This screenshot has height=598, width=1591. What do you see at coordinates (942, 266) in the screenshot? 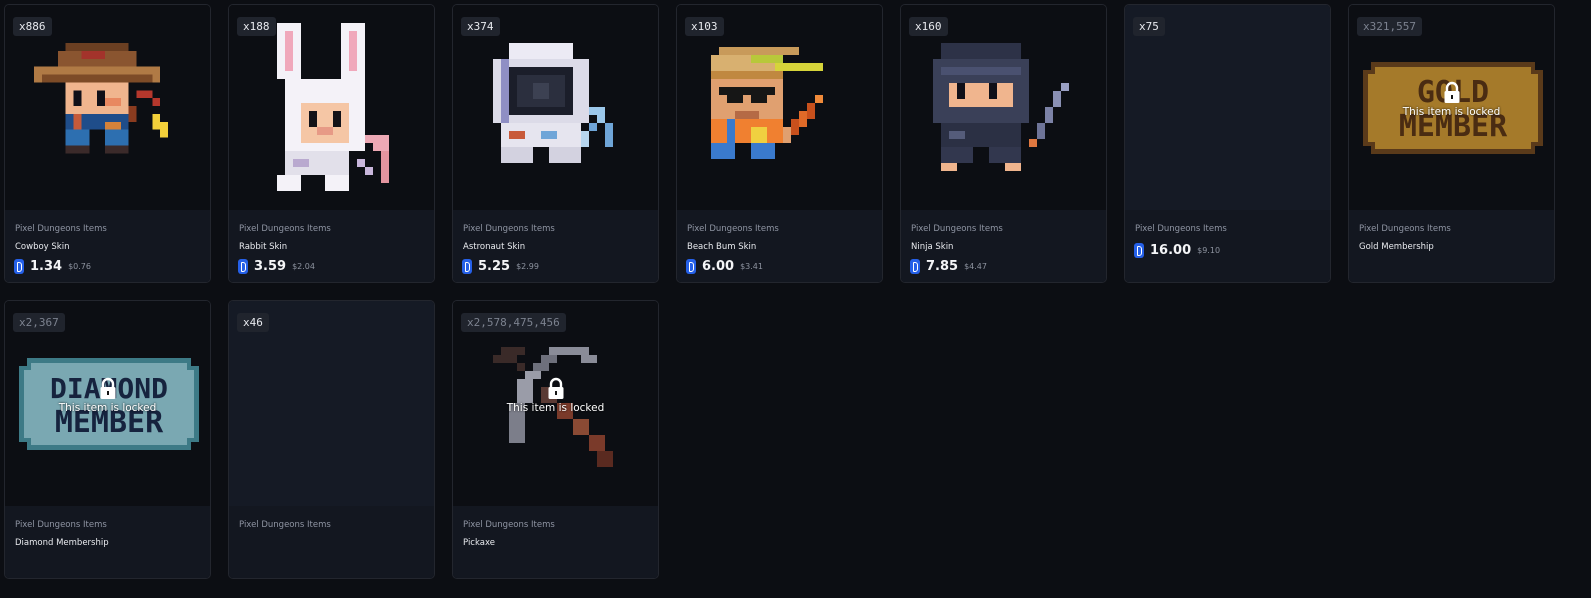
I see `item-price: 7.85` at bounding box center [942, 266].